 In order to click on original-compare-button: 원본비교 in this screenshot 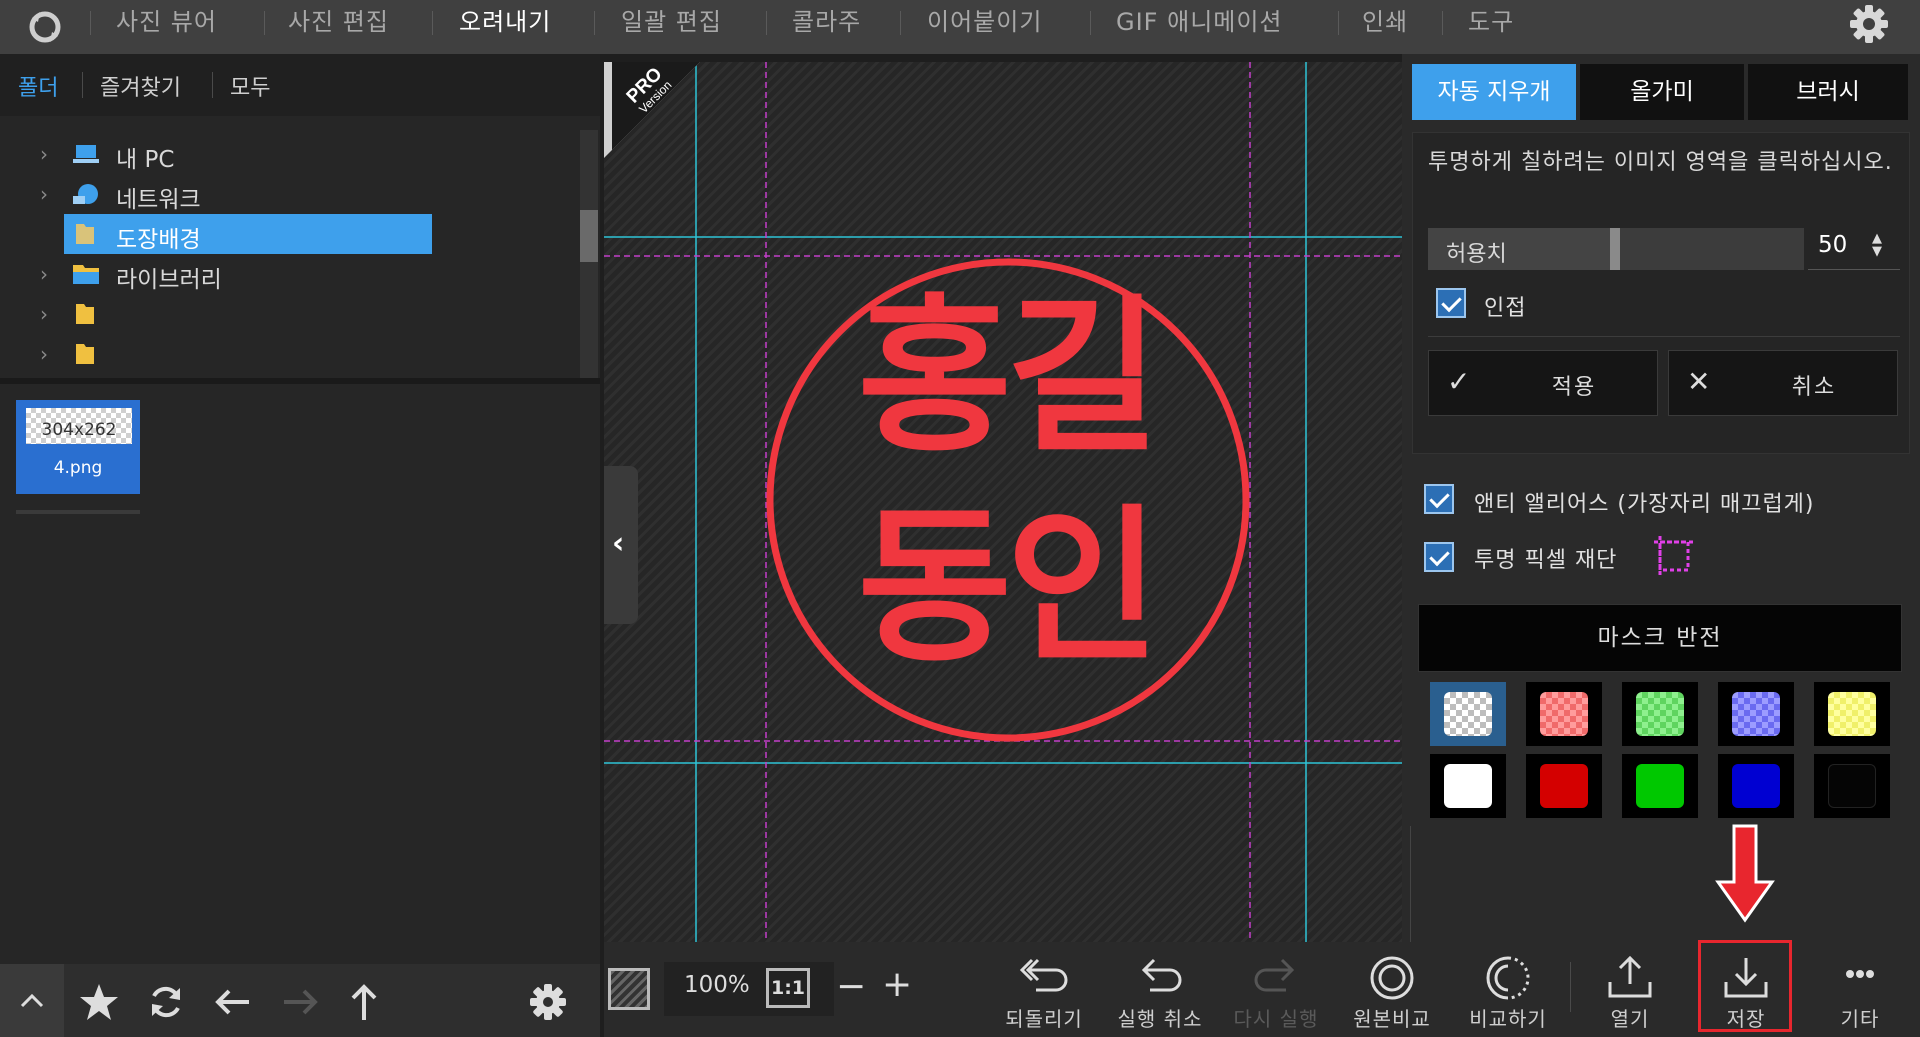, I will do `click(1392, 989)`.